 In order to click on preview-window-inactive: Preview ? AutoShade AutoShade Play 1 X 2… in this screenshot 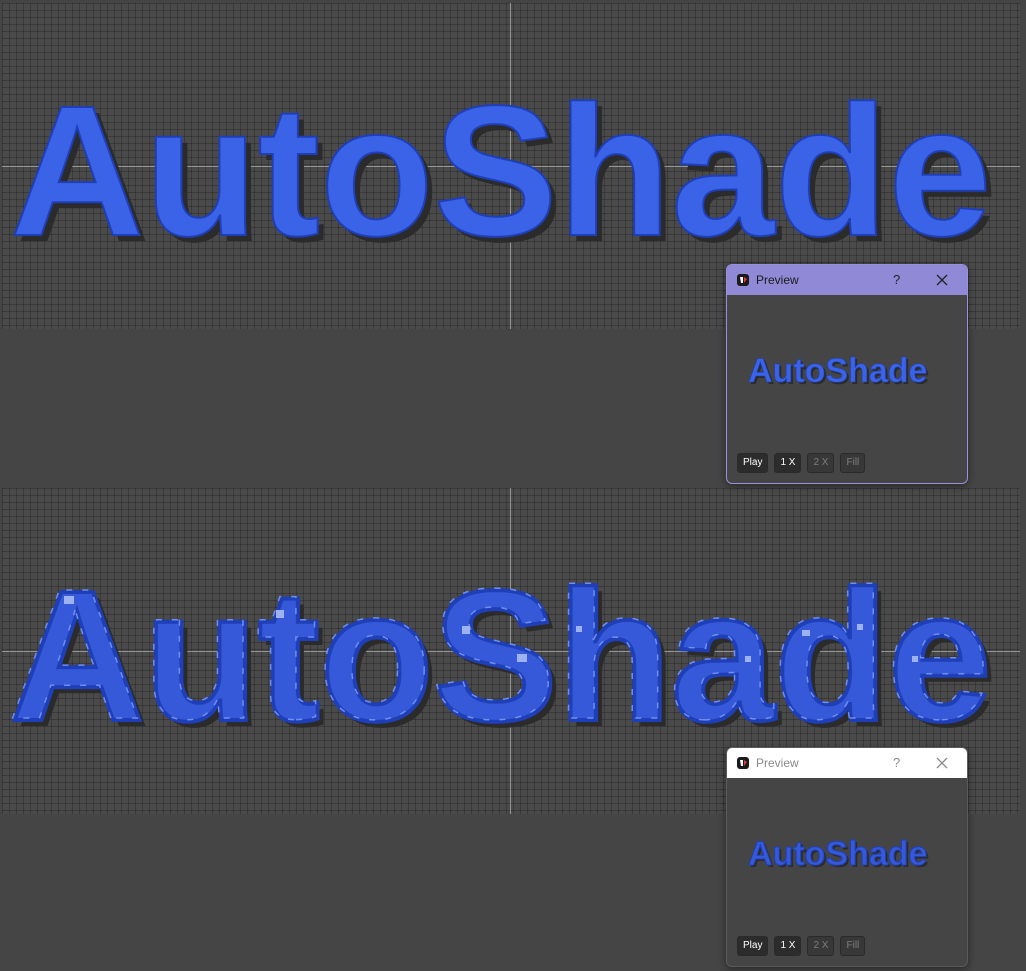, I will do `click(847, 857)`.